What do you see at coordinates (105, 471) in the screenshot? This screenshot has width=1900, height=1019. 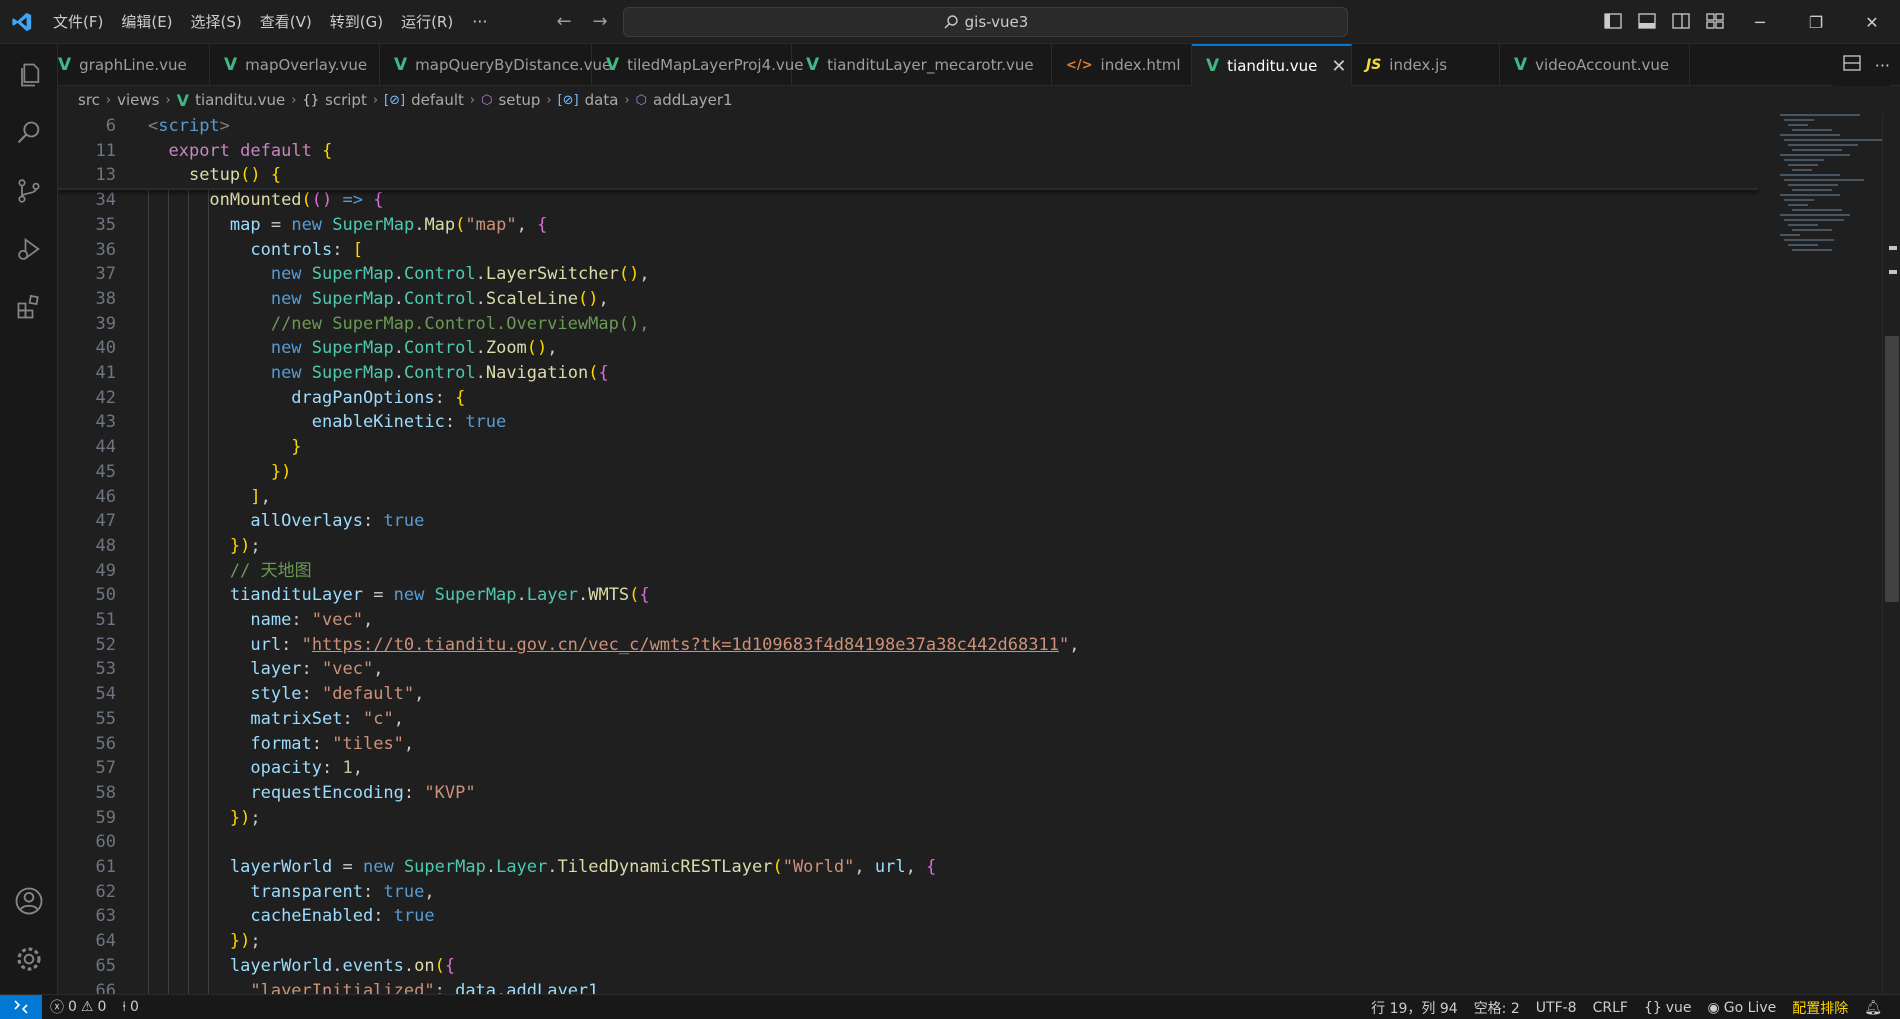 I see `line-number: 45` at bounding box center [105, 471].